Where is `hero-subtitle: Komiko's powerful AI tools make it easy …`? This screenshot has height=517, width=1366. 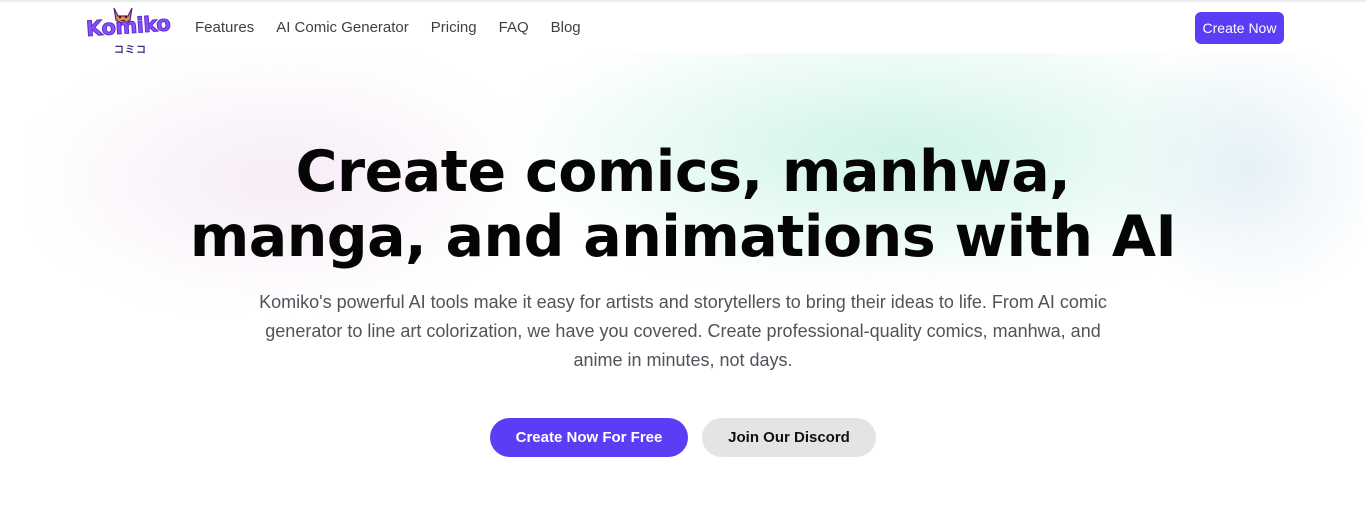
hero-subtitle: Komiko's powerful AI tools make it easy … is located at coordinates (683, 331).